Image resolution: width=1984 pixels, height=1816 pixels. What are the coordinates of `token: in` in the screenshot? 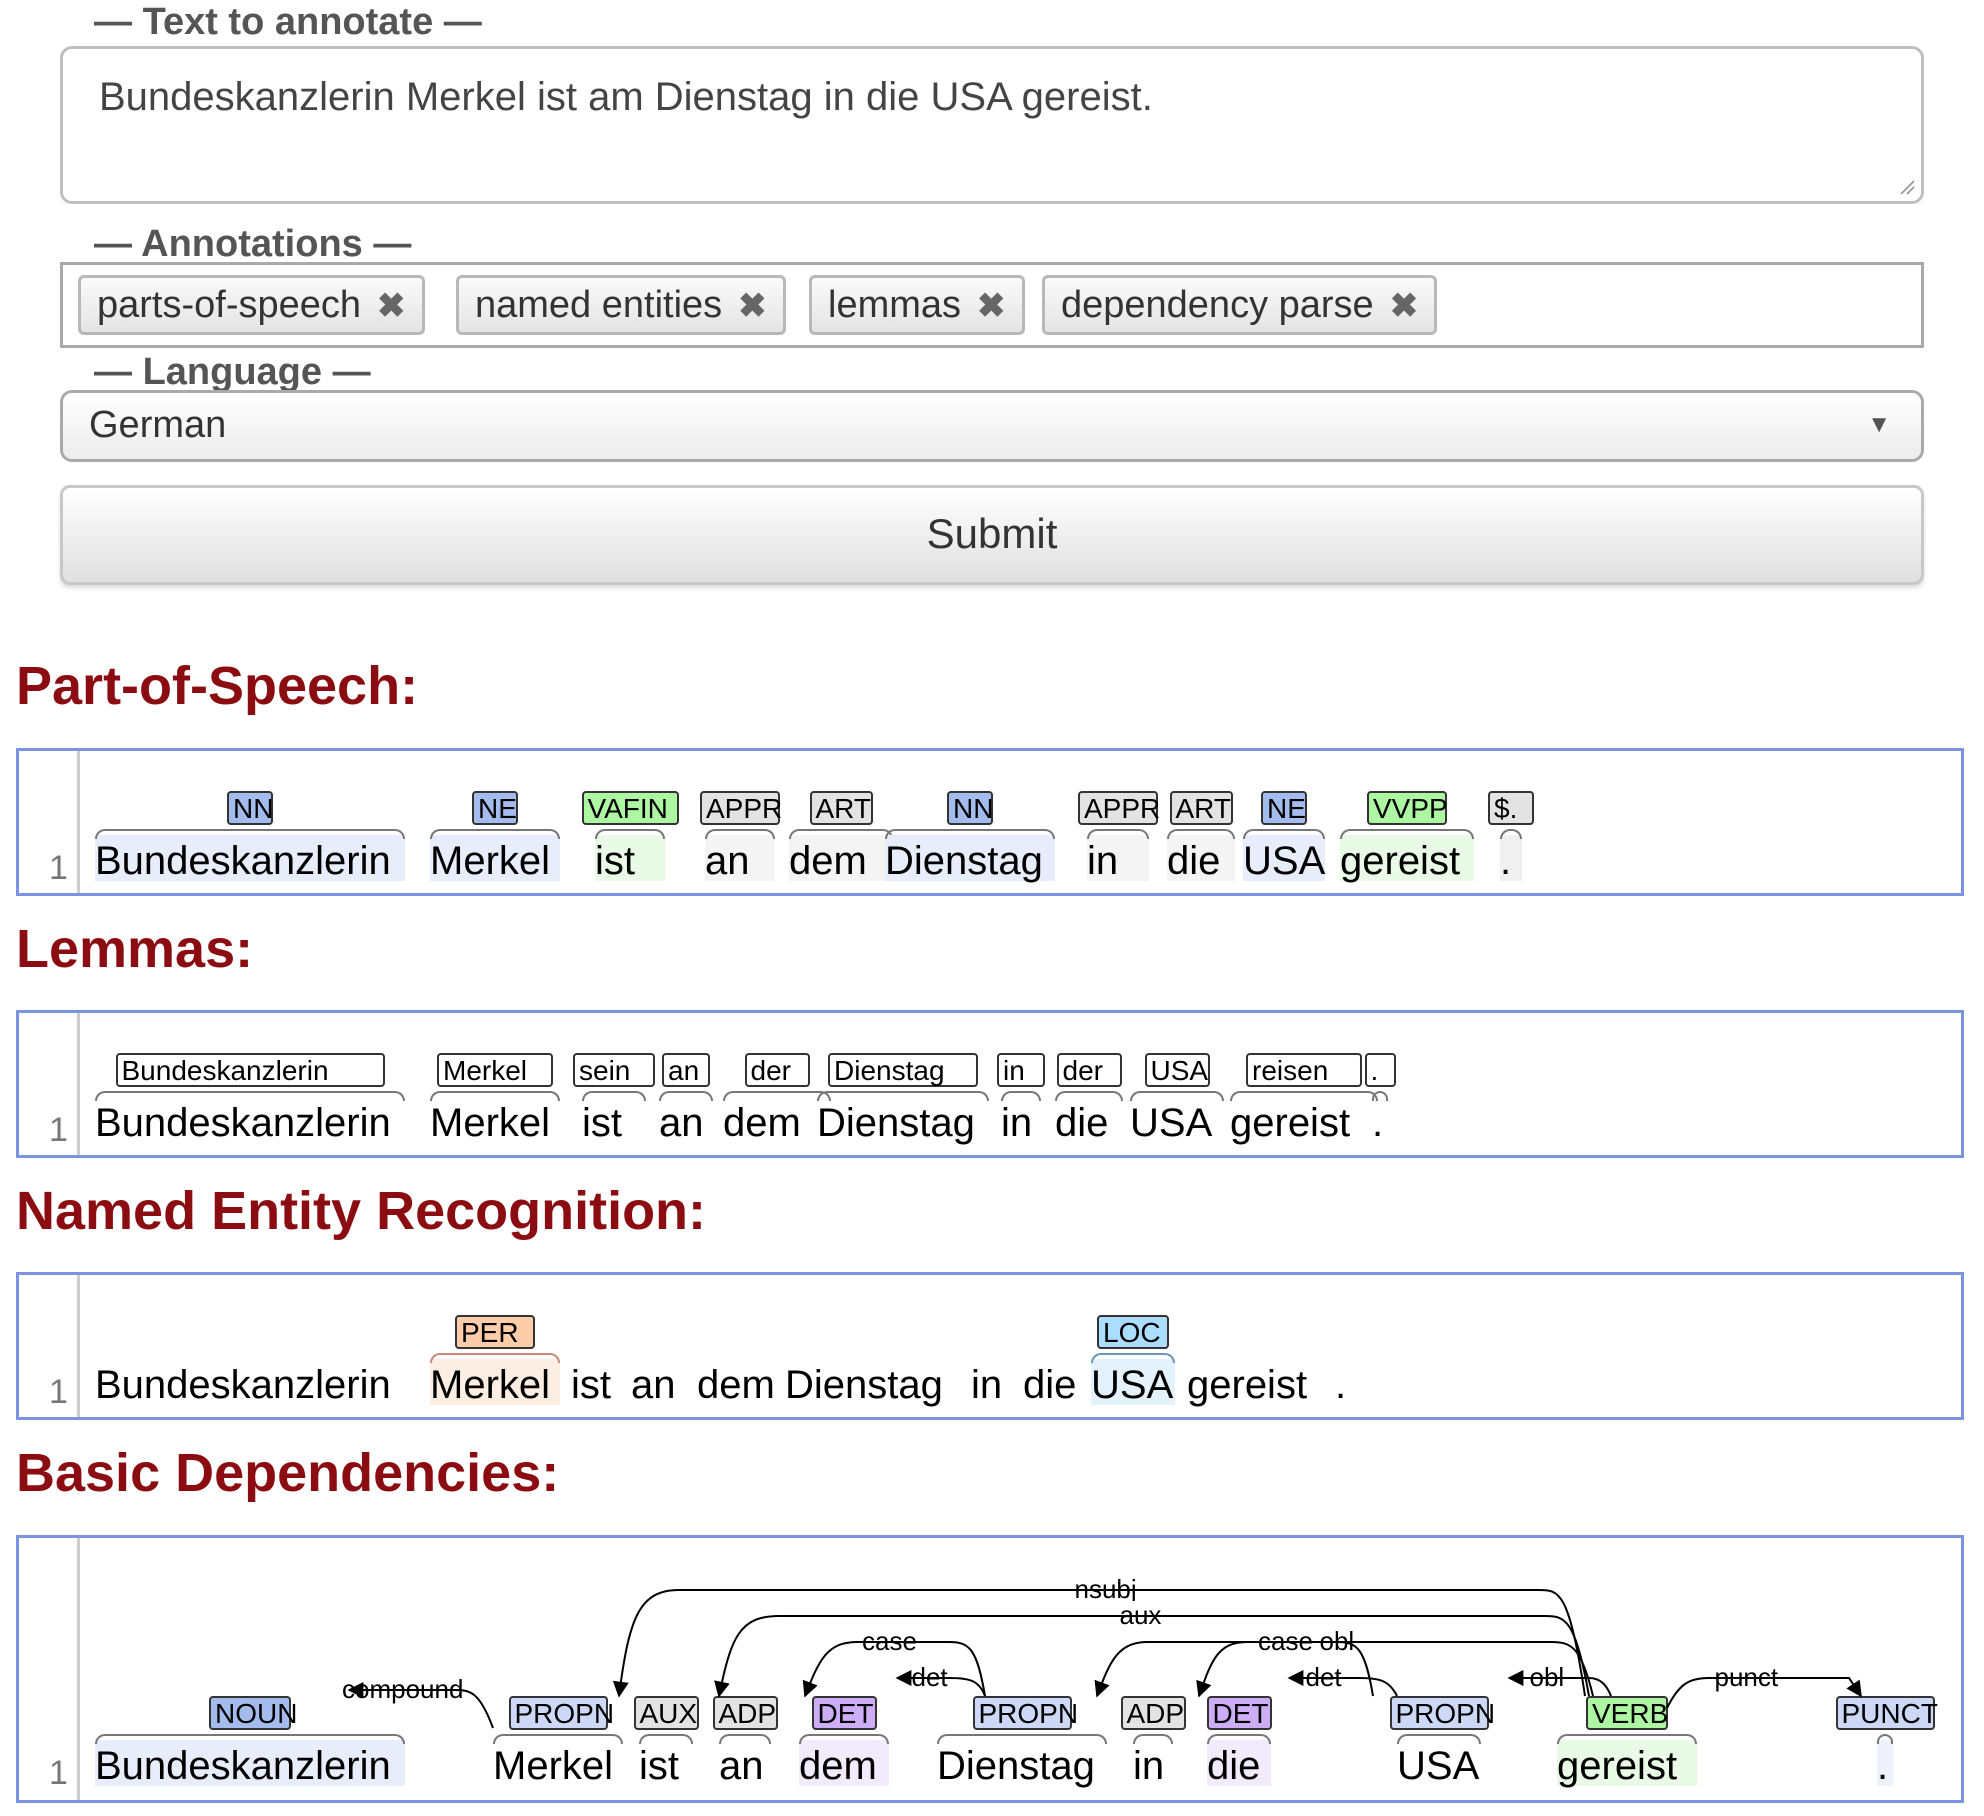 It's located at (1103, 861).